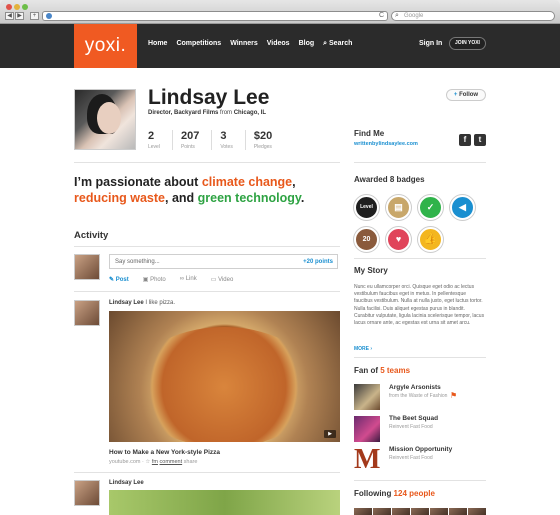 This screenshot has width=560, height=515. Describe the element at coordinates (215, 16) in the screenshot. I see `address-bar: C` at that location.